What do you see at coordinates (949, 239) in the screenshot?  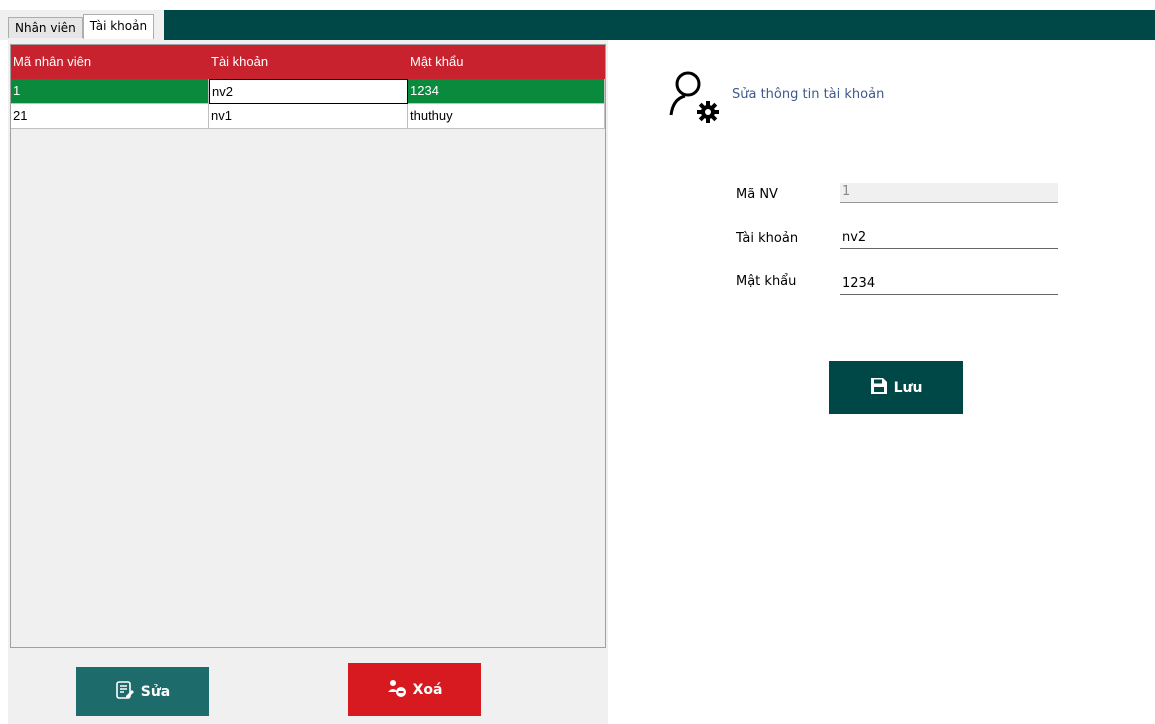 I see `account-field` at bounding box center [949, 239].